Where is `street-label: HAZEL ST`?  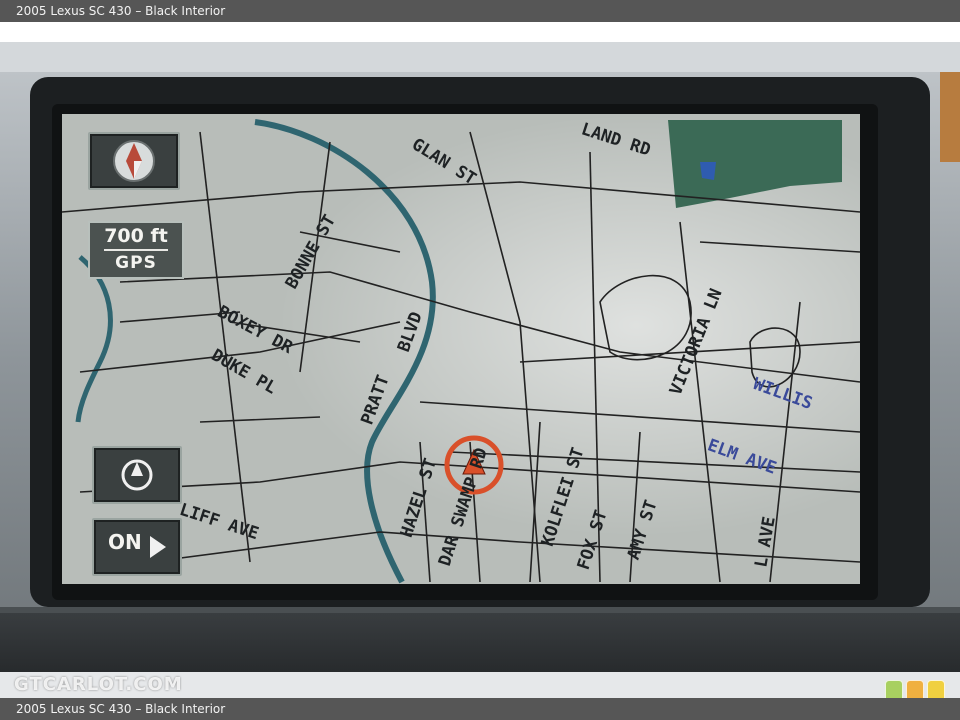 street-label: HAZEL ST is located at coordinates (419, 498).